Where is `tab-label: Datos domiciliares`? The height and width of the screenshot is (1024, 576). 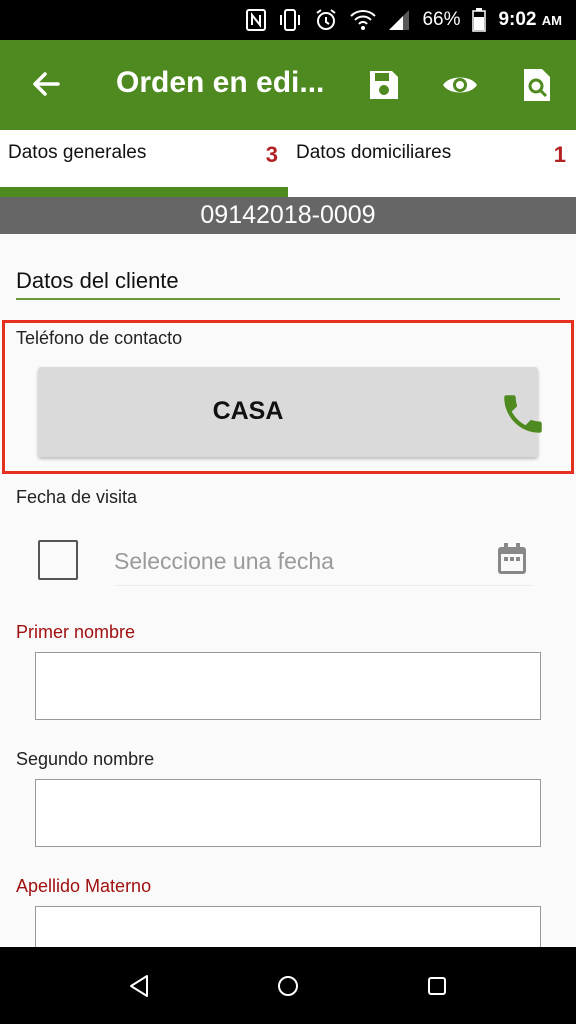 tab-label: Datos domiciliares is located at coordinates (374, 152).